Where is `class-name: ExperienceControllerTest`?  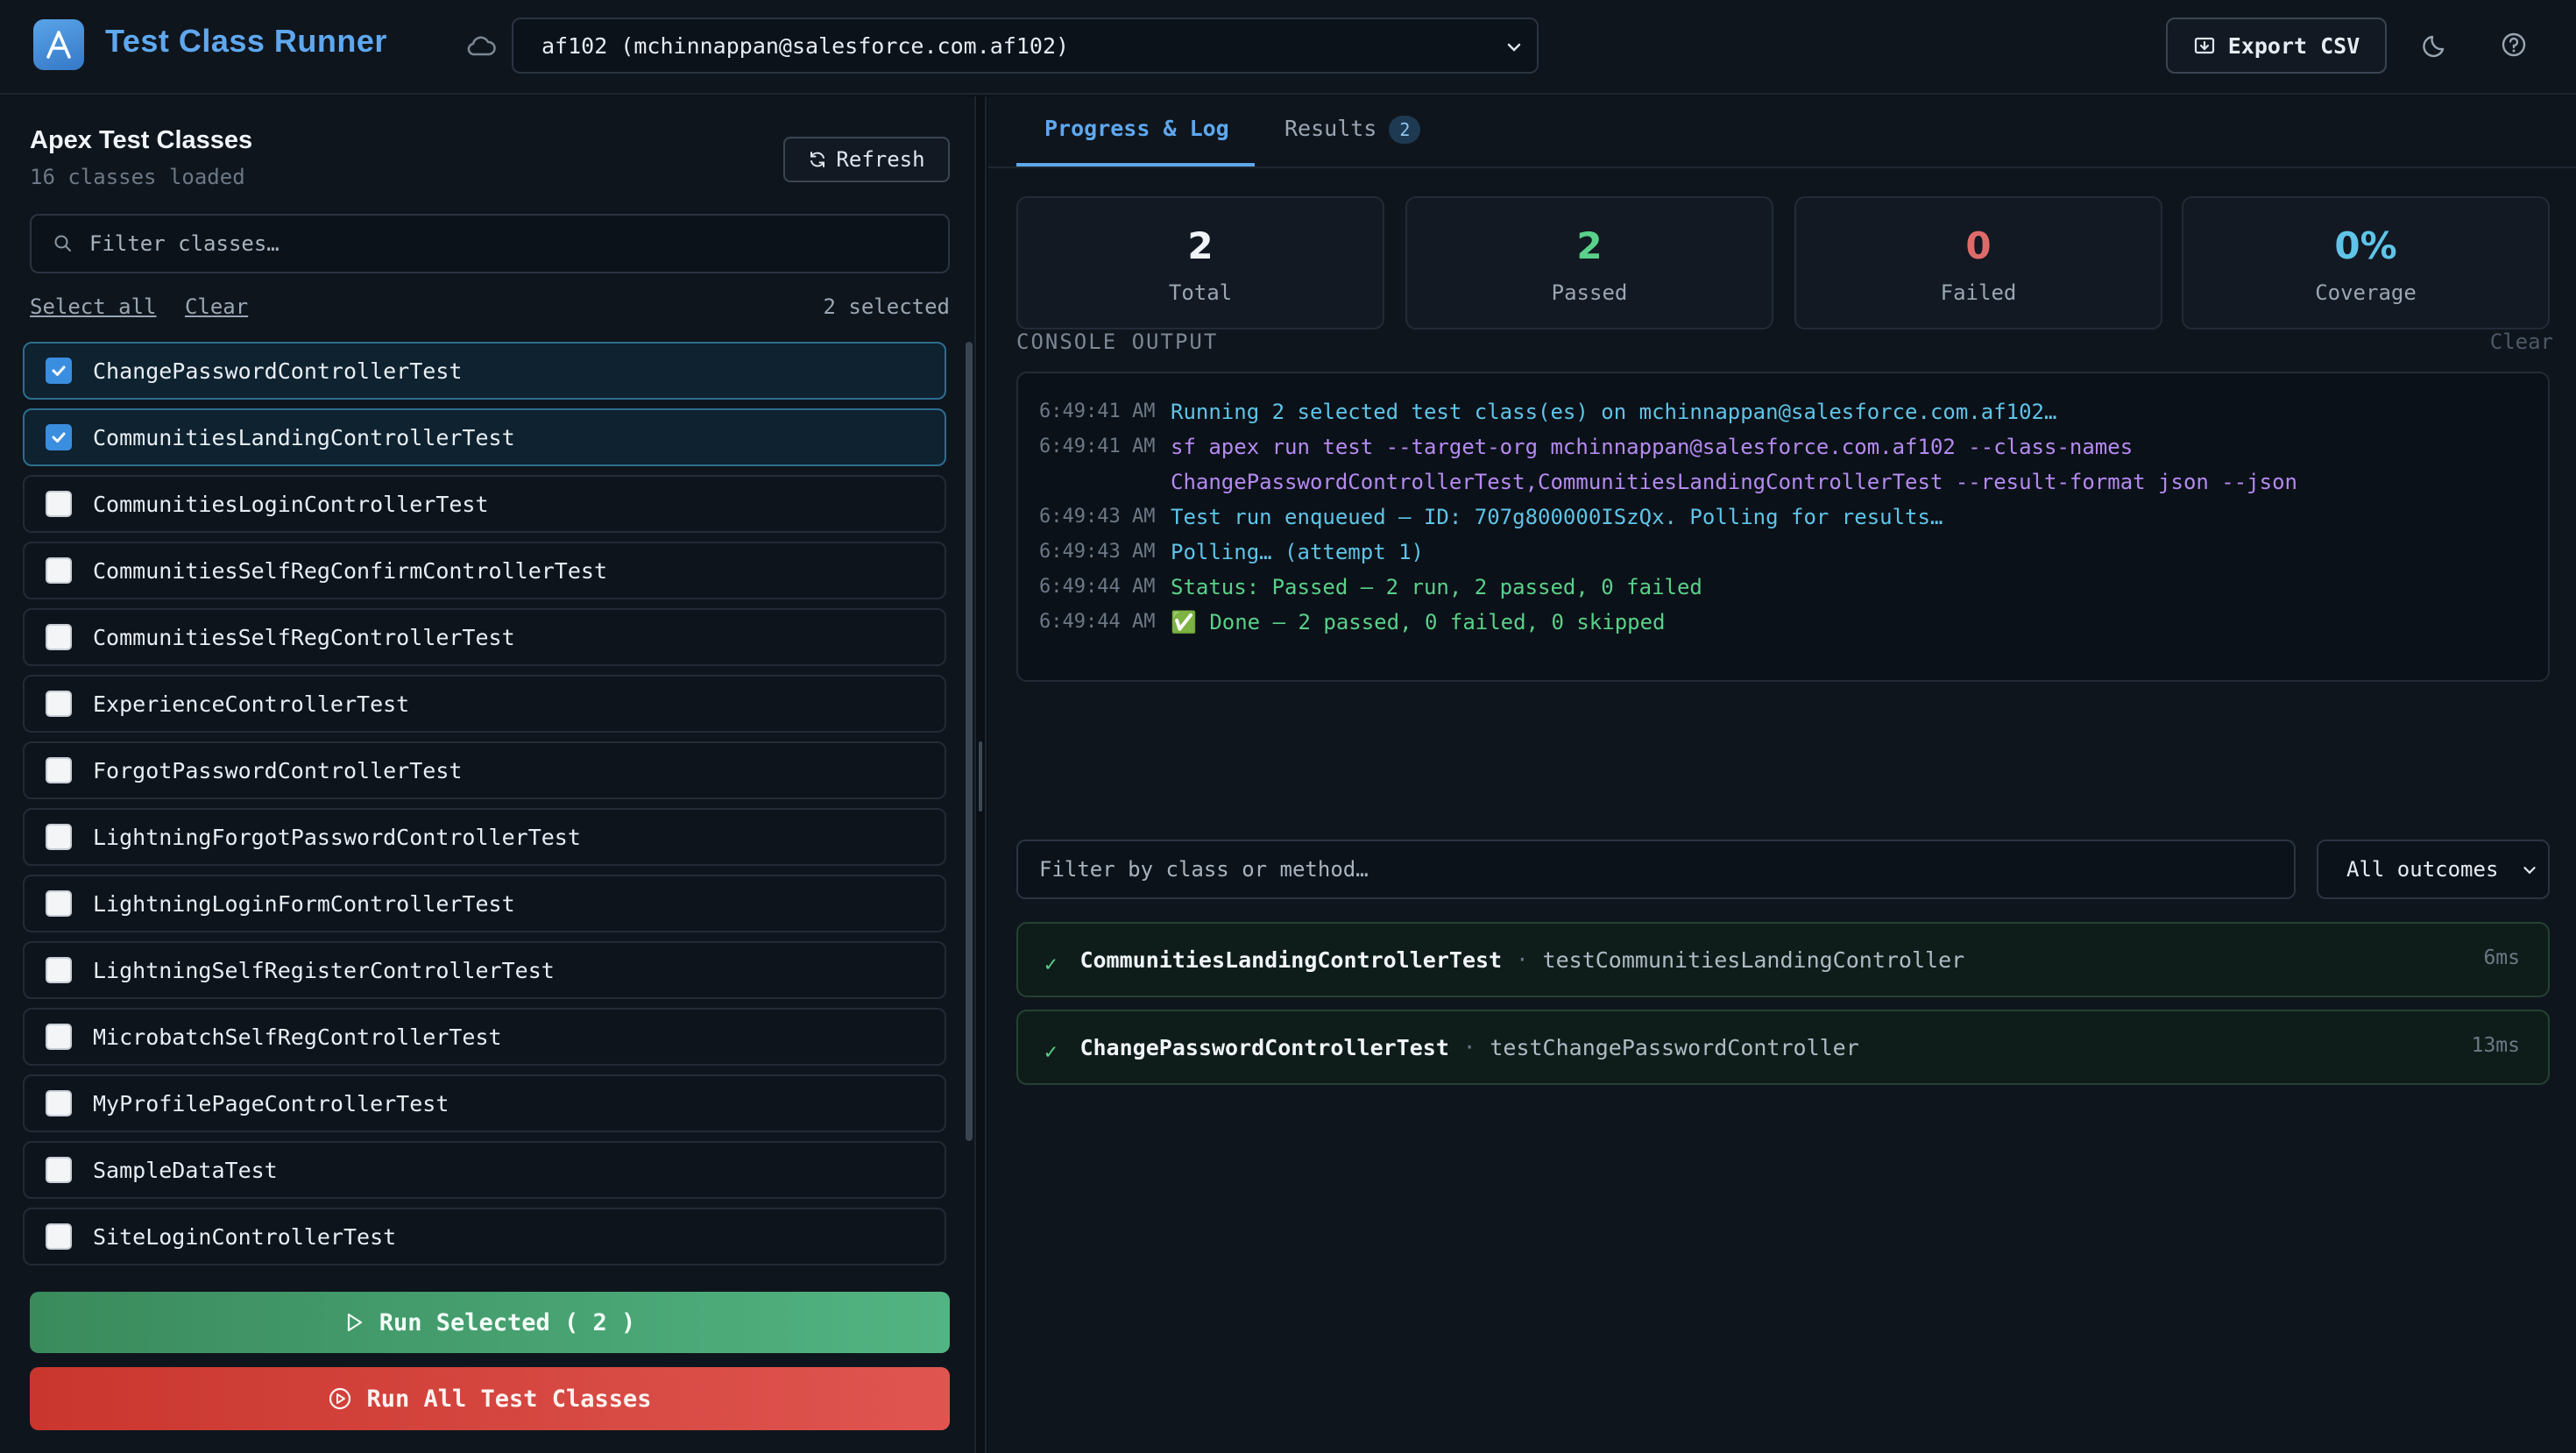
class-name: ExperienceControllerTest is located at coordinates (251, 704).